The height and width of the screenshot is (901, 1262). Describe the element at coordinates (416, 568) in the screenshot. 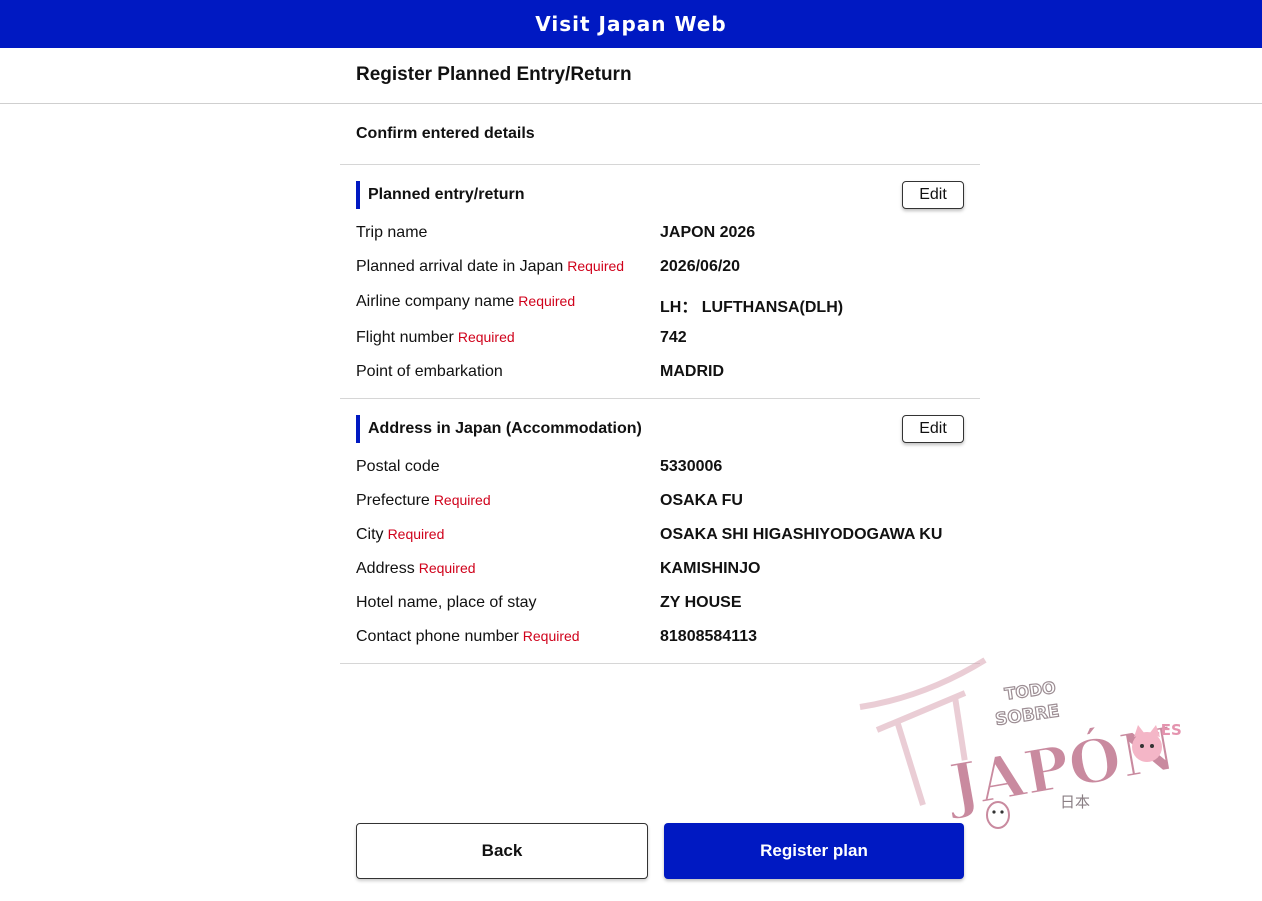

I see `detail-label: Address Required` at that location.